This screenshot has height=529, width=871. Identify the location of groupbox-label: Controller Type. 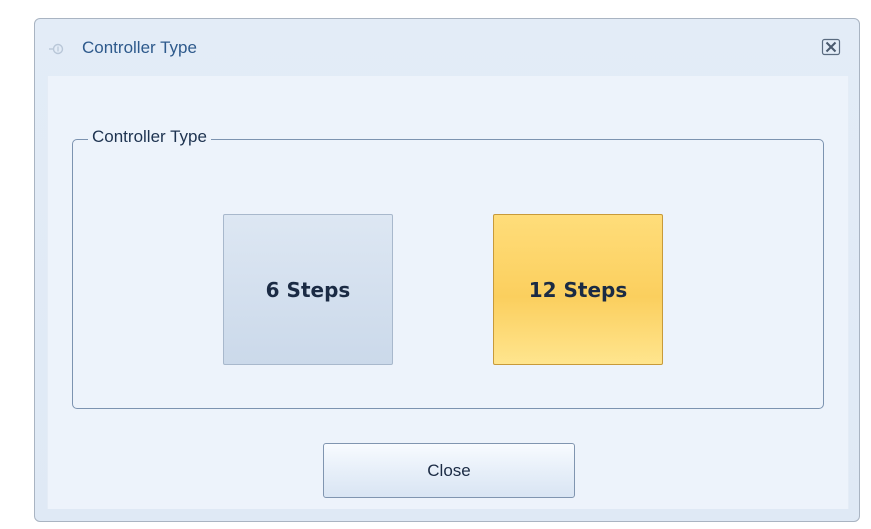
(149, 137).